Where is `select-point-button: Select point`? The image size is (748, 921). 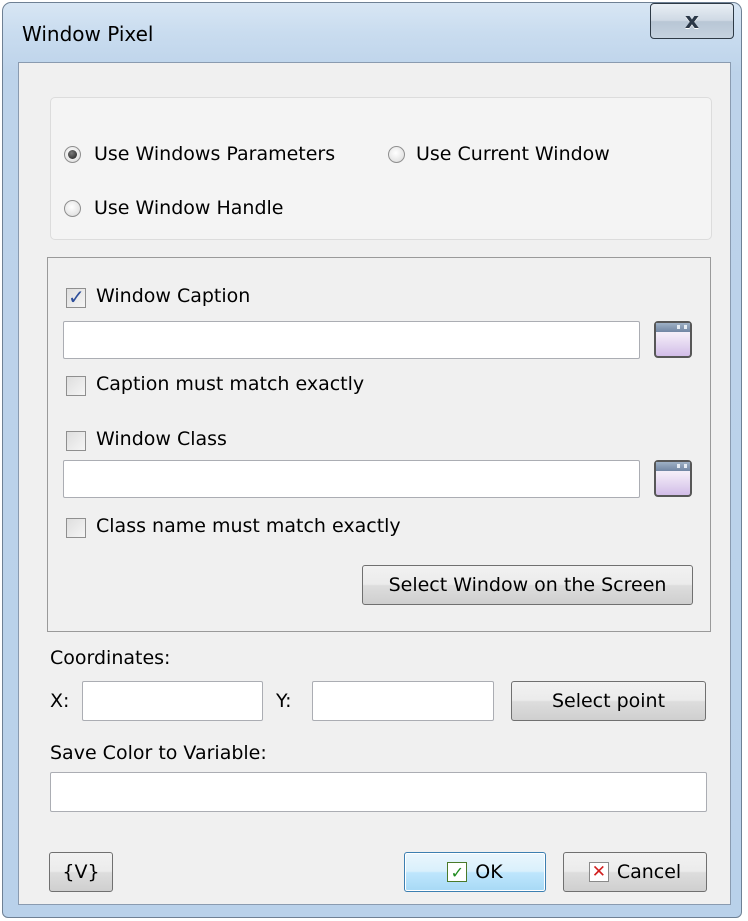
select-point-button: Select point is located at coordinates (608, 701).